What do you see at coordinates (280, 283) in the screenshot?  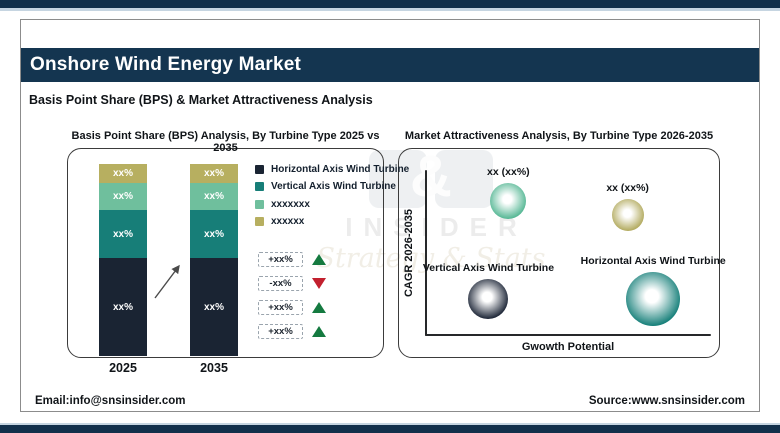 I see `change-value-box: -xx%` at bounding box center [280, 283].